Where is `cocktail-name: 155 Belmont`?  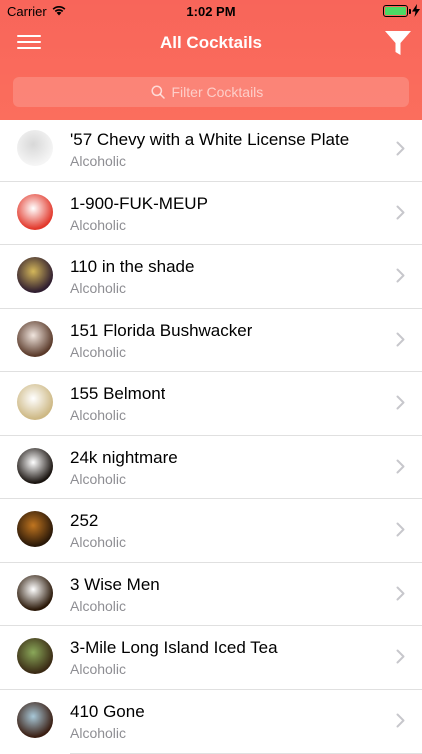 cocktail-name: 155 Belmont is located at coordinates (118, 393).